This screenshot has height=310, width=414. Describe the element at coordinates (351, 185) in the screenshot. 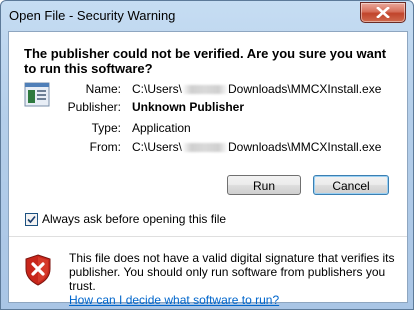

I see `cancel-button: Cancel` at that location.